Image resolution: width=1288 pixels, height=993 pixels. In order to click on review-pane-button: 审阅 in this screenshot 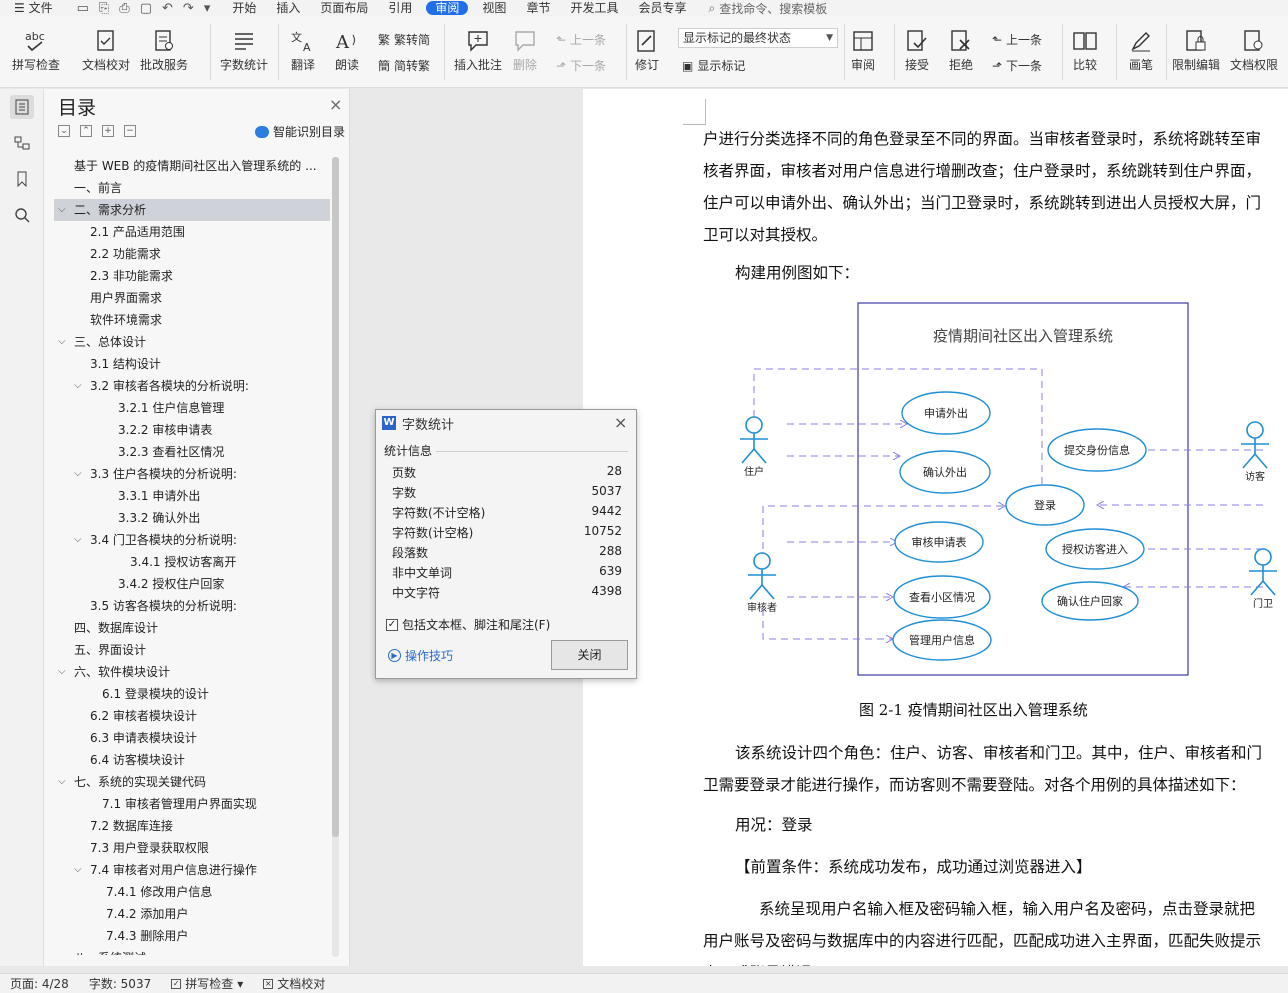, I will do `click(863, 44)`.